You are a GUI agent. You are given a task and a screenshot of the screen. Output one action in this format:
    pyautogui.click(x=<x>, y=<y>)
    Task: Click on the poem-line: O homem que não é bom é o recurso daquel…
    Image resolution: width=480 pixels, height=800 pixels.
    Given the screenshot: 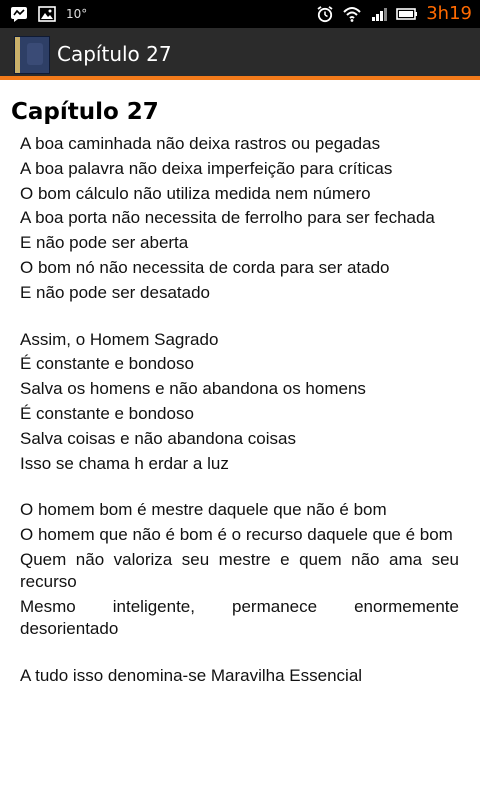 What is the action you would take?
    pyautogui.click(x=236, y=535)
    